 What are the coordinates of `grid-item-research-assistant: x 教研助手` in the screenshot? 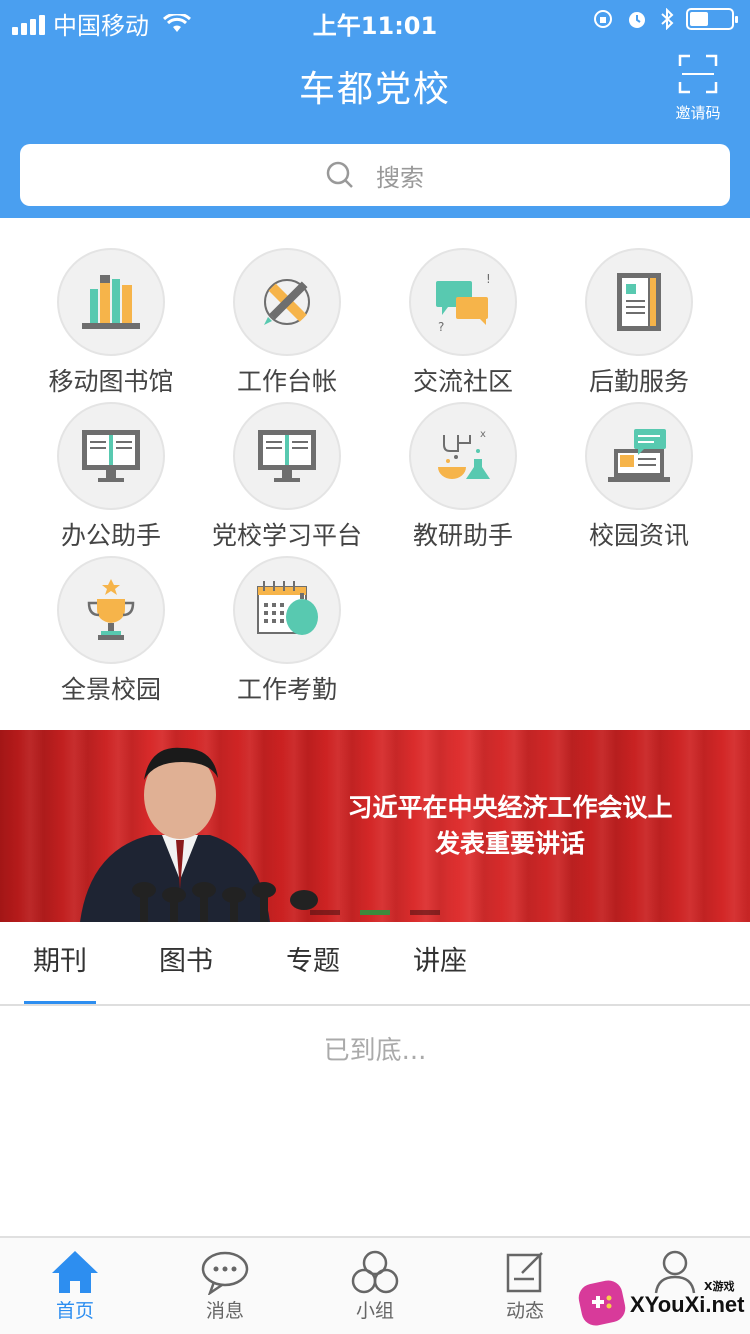 It's located at (463, 477).